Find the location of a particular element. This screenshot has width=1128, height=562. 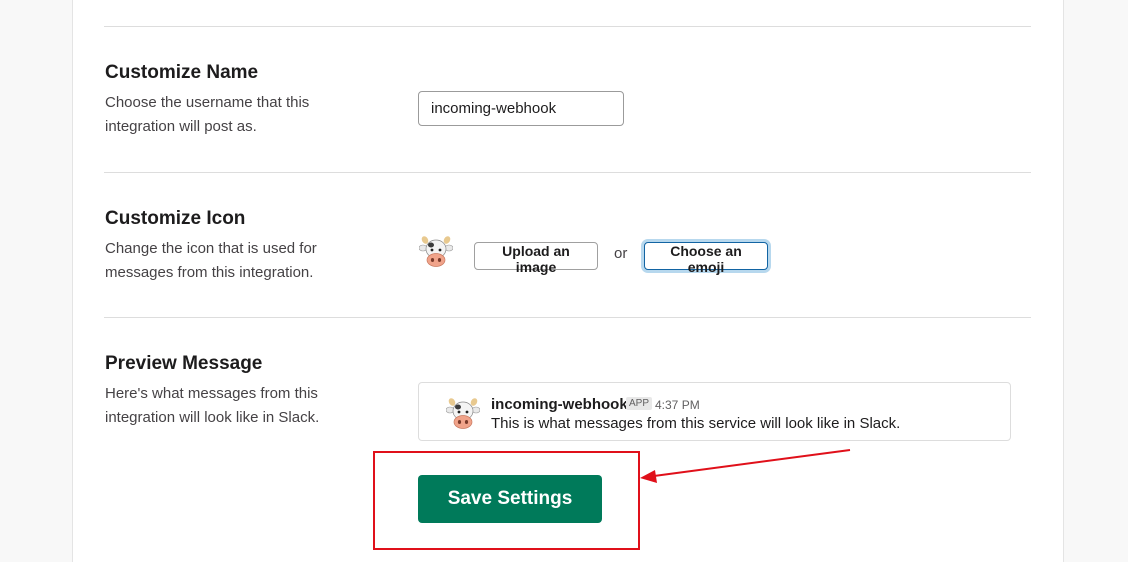

divider-top is located at coordinates (567, 26).